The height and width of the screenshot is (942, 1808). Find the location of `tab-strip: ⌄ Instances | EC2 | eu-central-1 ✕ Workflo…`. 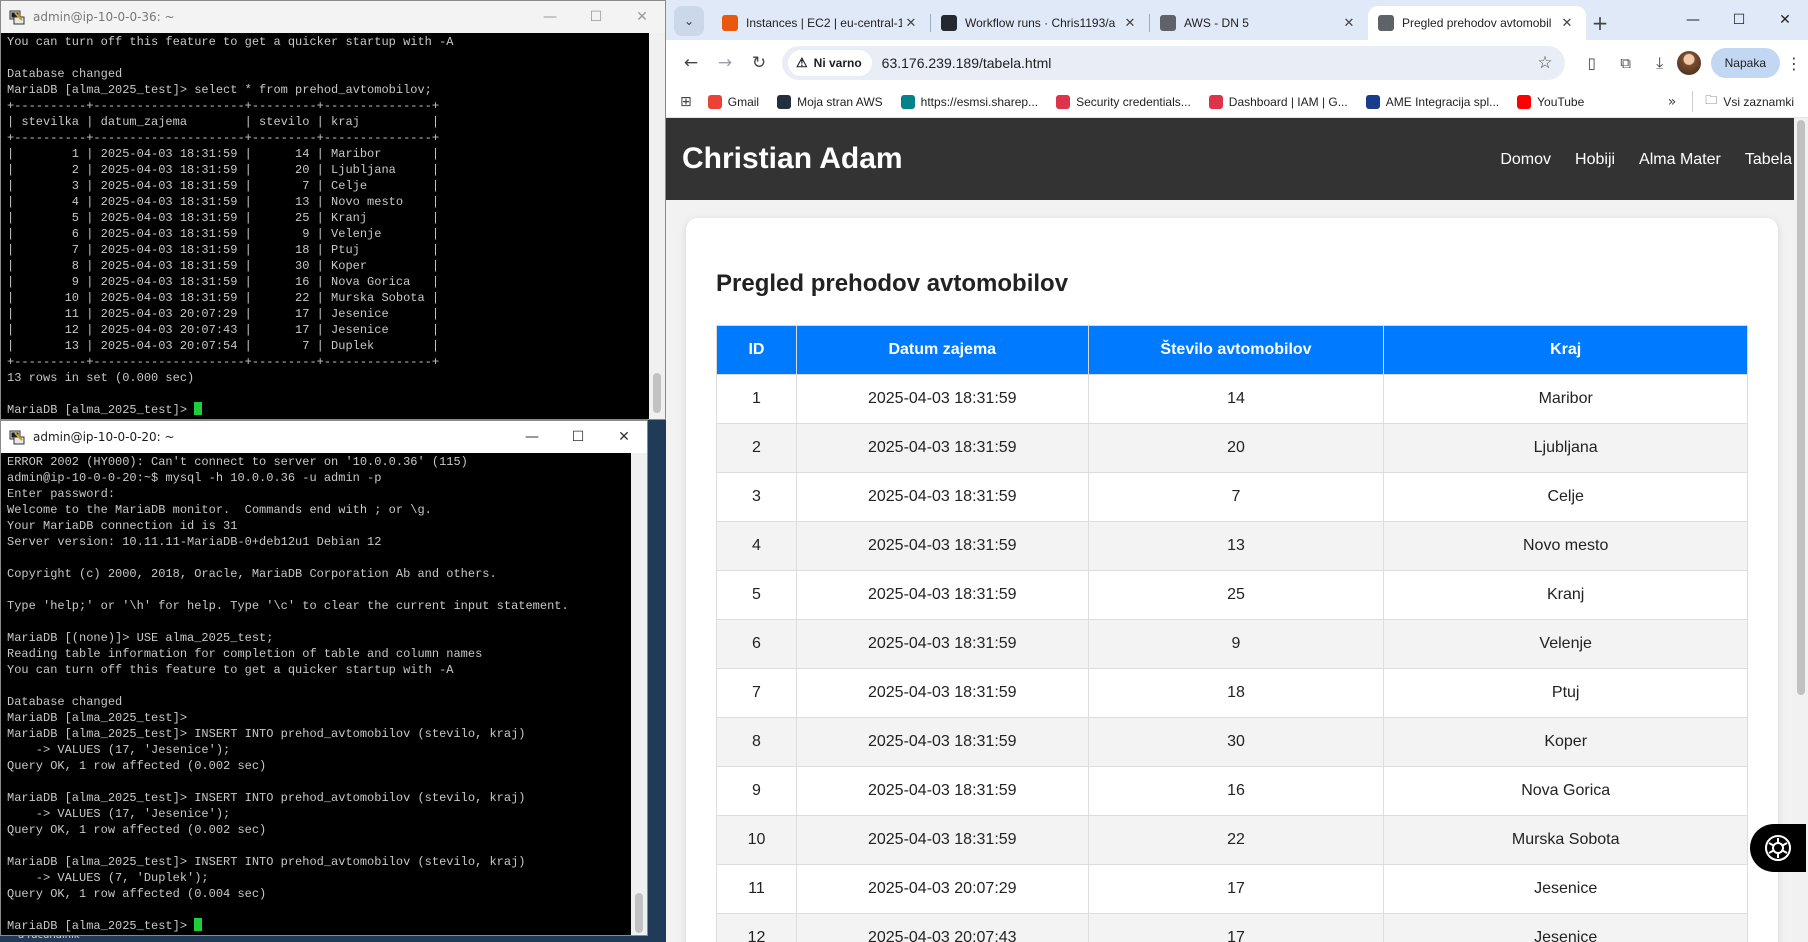

tab-strip: ⌄ Instances | EC2 | eu-central-1 ✕ Workflo… is located at coordinates (1237, 20).